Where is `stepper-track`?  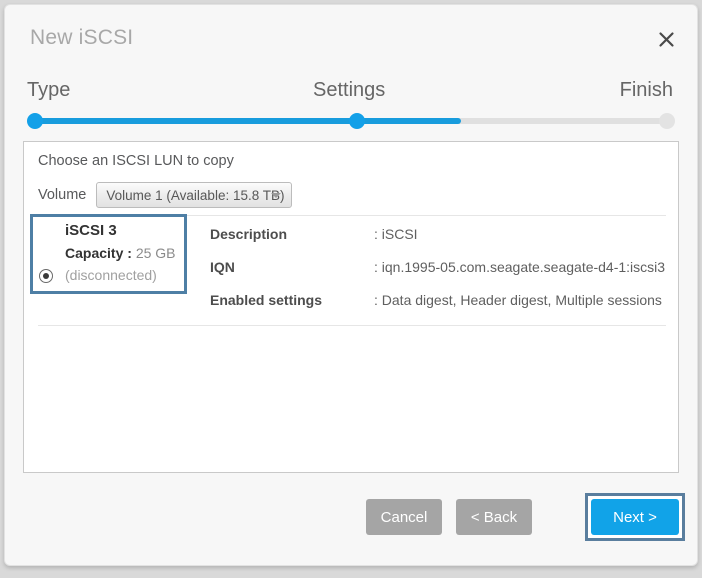 stepper-track is located at coordinates (351, 121).